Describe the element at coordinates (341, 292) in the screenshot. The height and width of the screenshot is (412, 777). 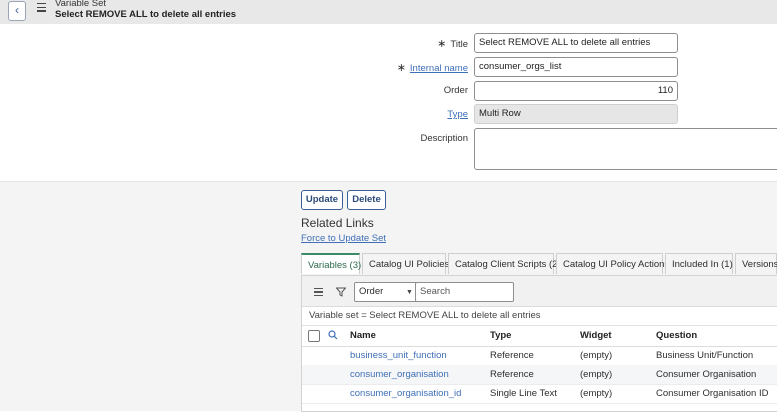
I see `filter-icon` at that location.